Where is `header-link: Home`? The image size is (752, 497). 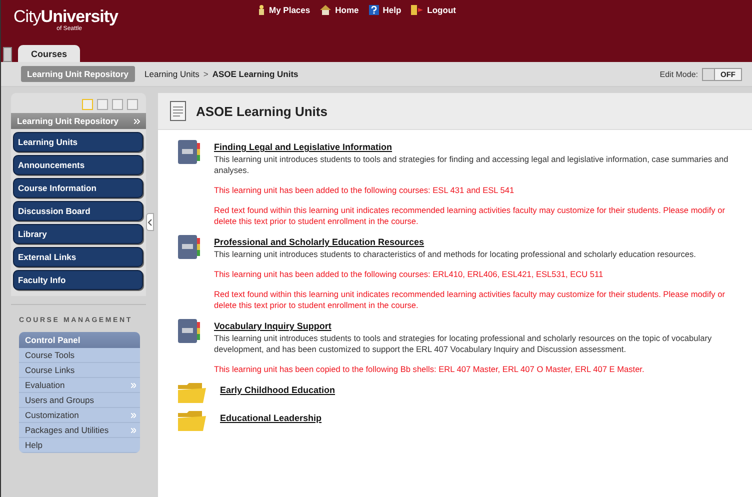 header-link: Home is located at coordinates (339, 10).